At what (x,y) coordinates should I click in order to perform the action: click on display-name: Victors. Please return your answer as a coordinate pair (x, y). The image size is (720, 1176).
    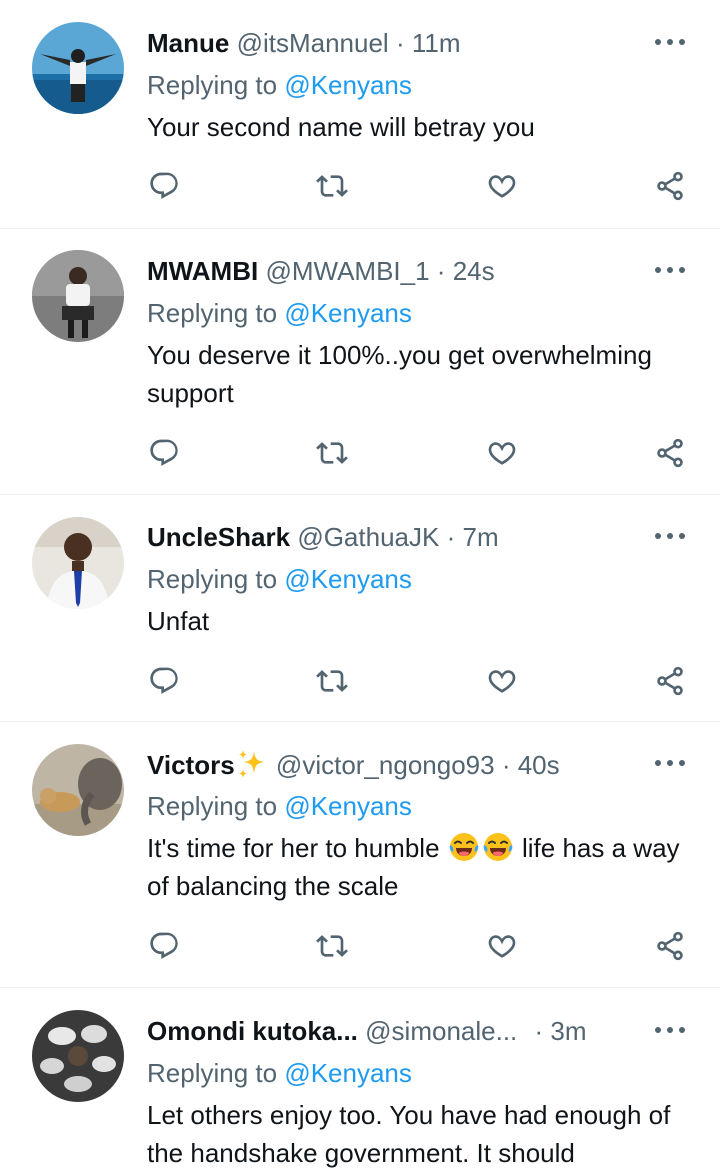
    Looking at the image, I should click on (191, 765).